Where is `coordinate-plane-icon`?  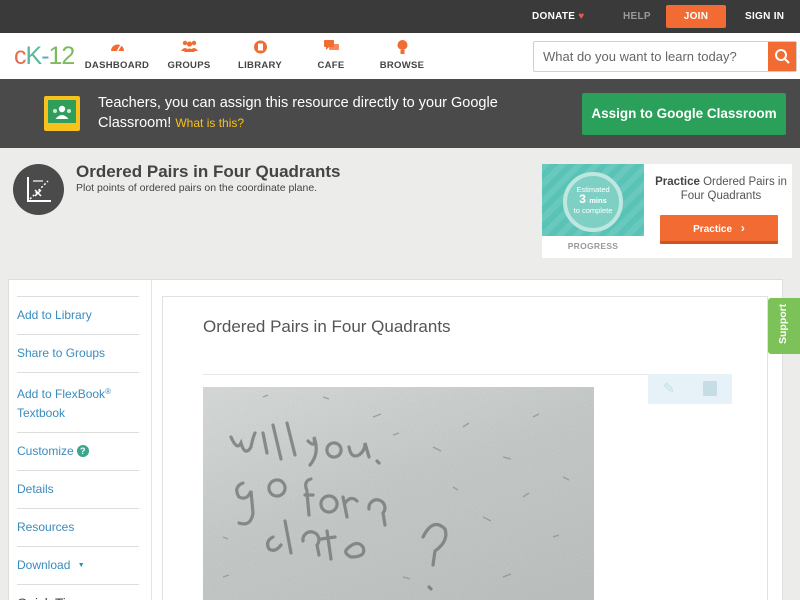
coordinate-plane-icon is located at coordinates (38, 189).